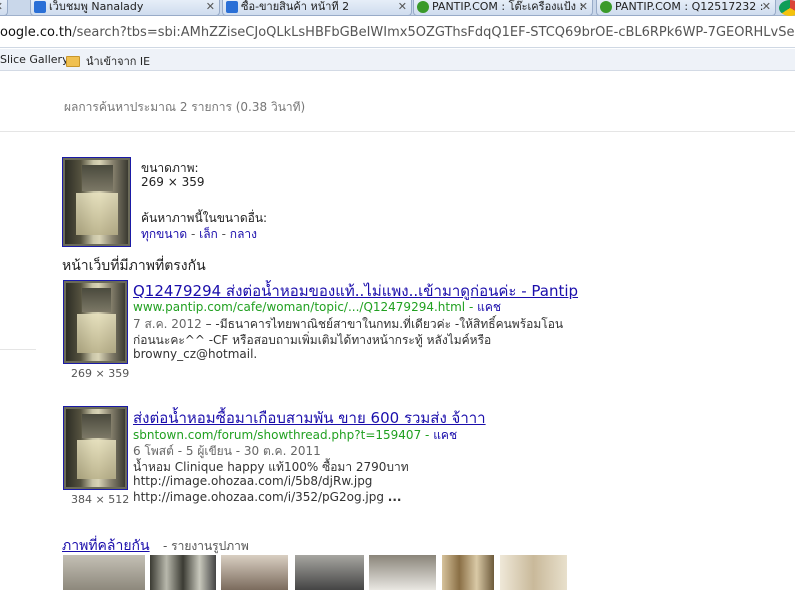 Image resolution: width=795 pixels, height=590 pixels. I want to click on result-snippet: http://image.ohozaa.com/i/5b8/djRw.jpg, so click(253, 481).